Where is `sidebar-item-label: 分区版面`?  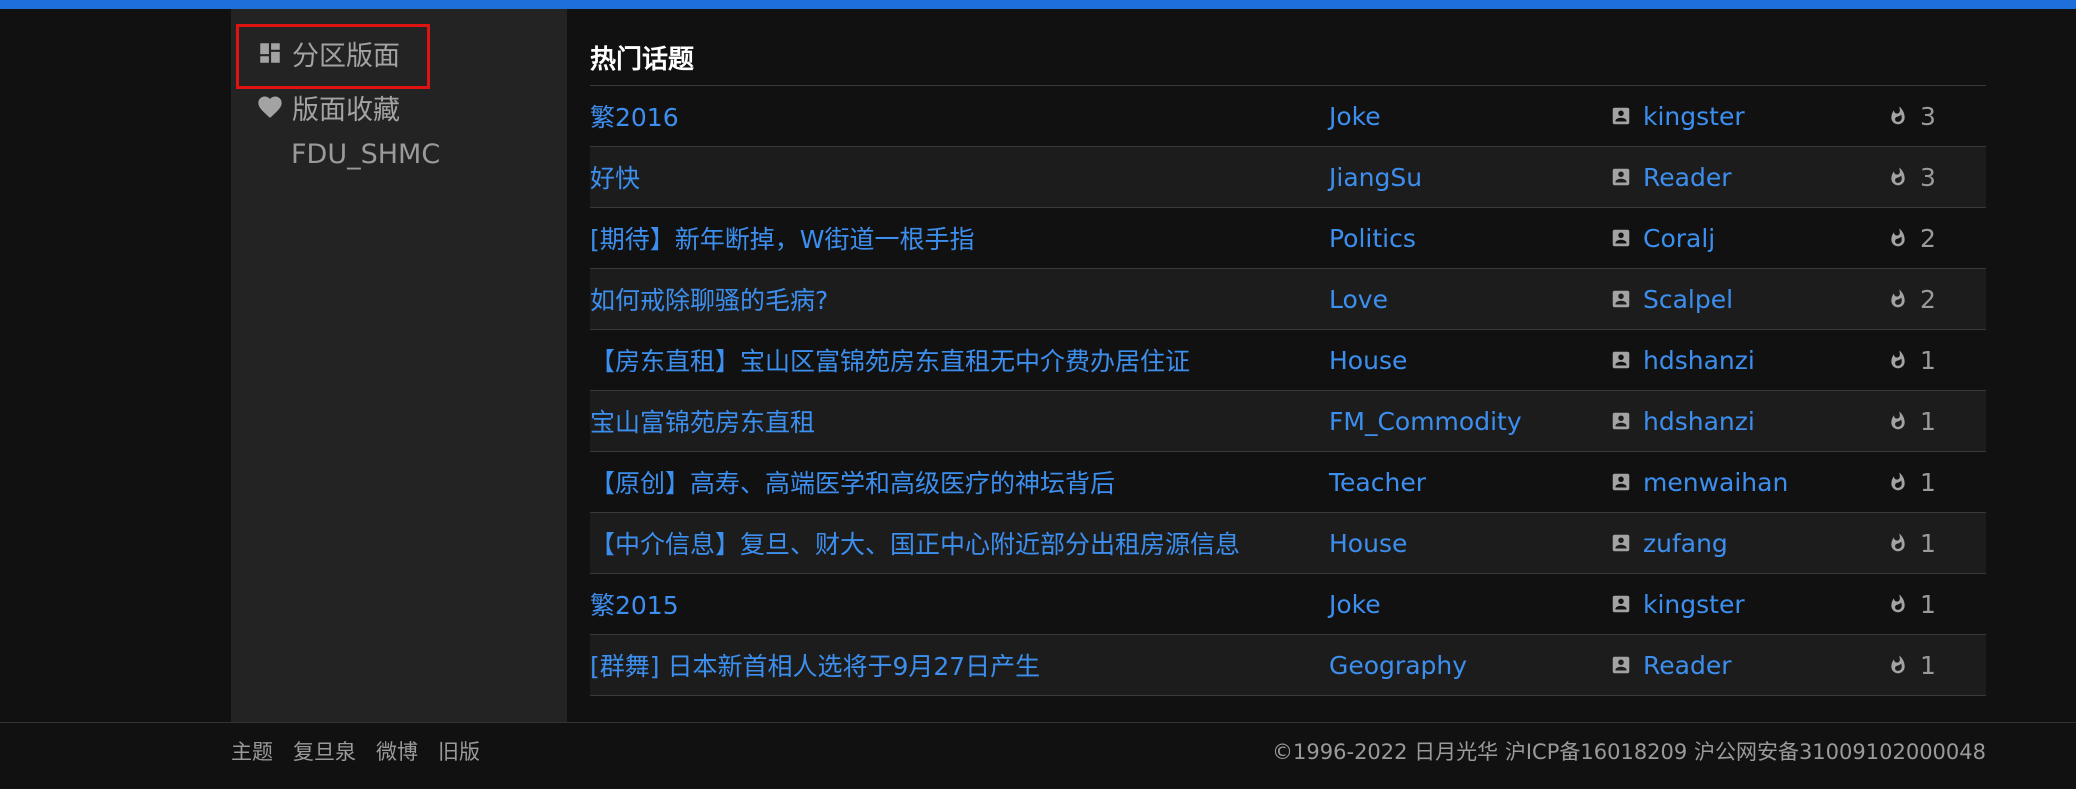 sidebar-item-label: 分区版面 is located at coordinates (346, 56).